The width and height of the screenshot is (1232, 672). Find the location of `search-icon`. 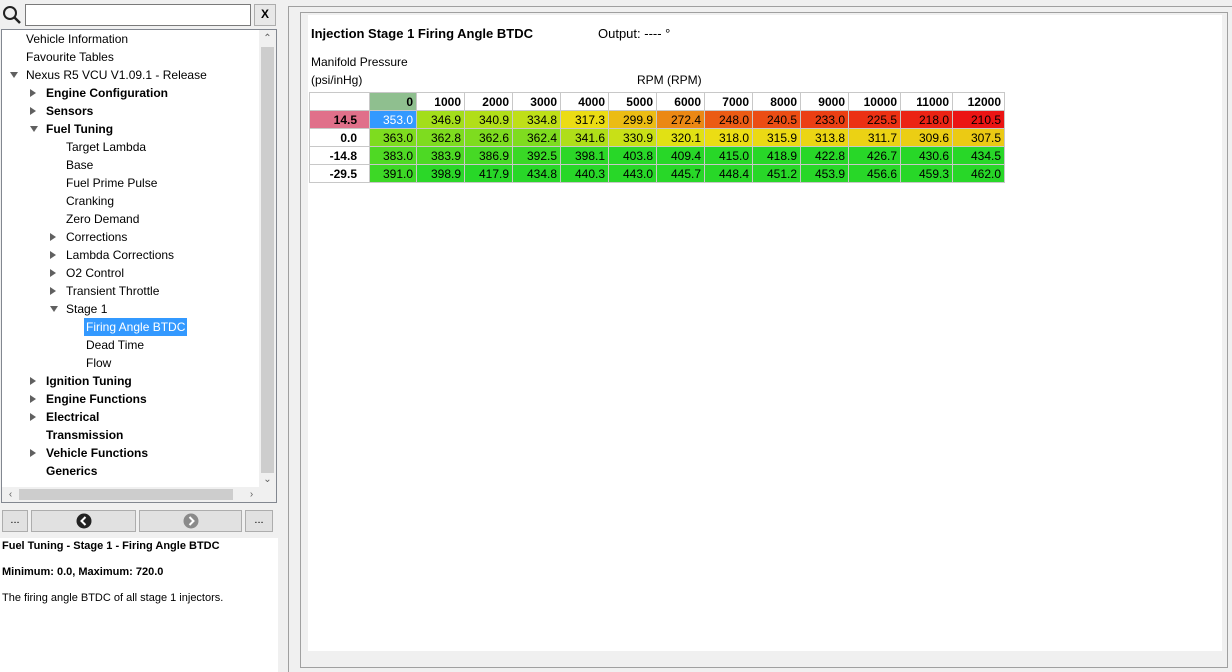

search-icon is located at coordinates (12, 15).